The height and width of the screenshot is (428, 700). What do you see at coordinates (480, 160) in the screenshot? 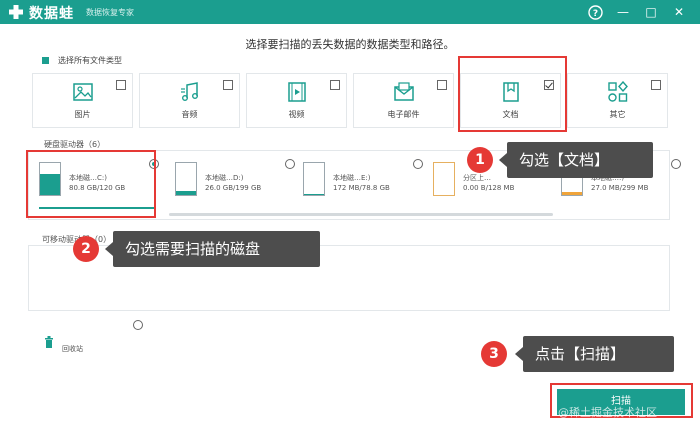
I see `step-badge: 1` at bounding box center [480, 160].